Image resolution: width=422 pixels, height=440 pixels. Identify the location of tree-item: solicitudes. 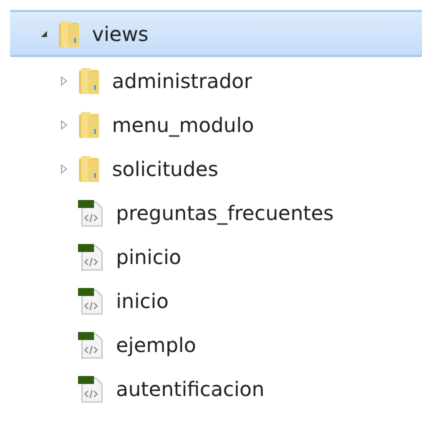
(216, 169).